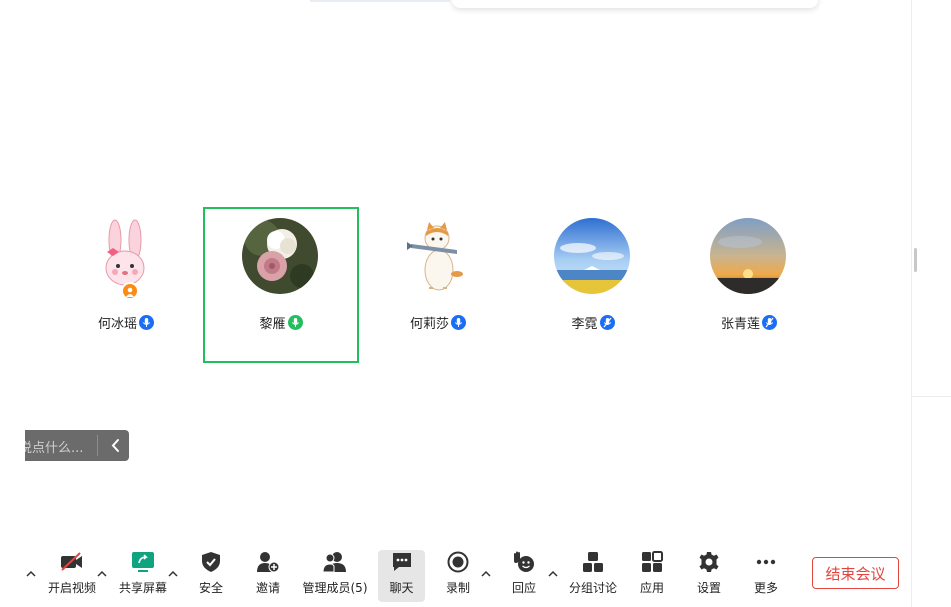 The height and width of the screenshot is (607, 951). Describe the element at coordinates (766, 576) in the screenshot. I see `more-button: 更多` at that location.